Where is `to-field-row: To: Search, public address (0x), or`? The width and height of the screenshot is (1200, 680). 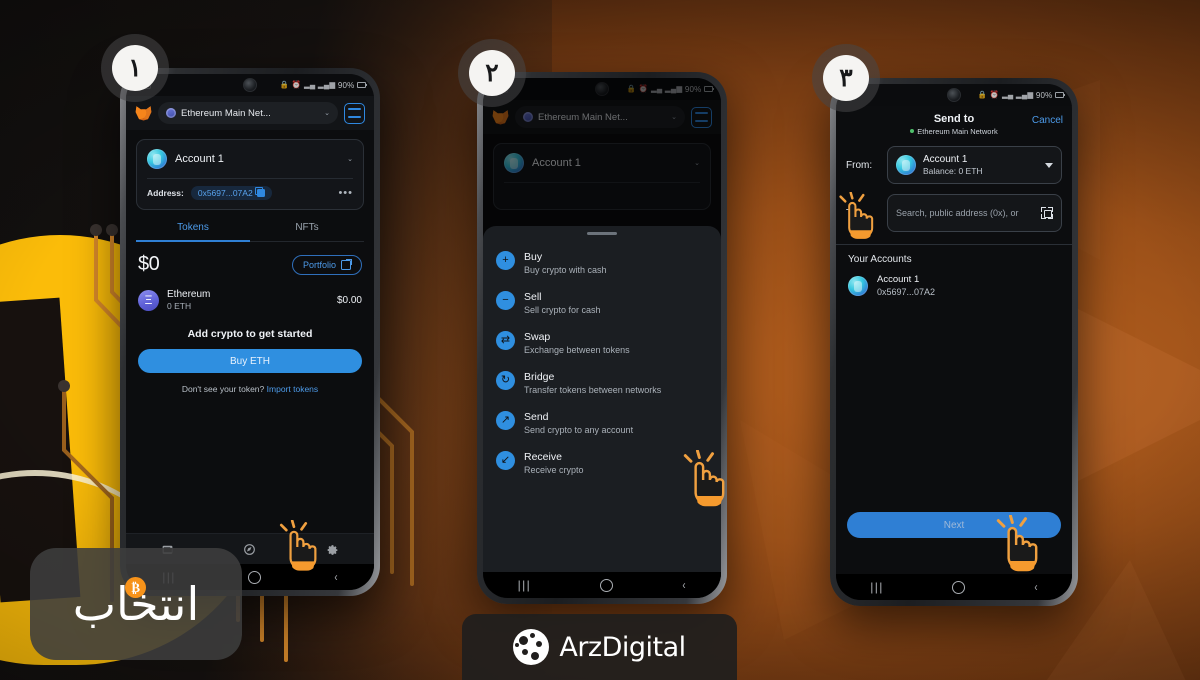 to-field-row: To: Search, public address (0x), or is located at coordinates (954, 213).